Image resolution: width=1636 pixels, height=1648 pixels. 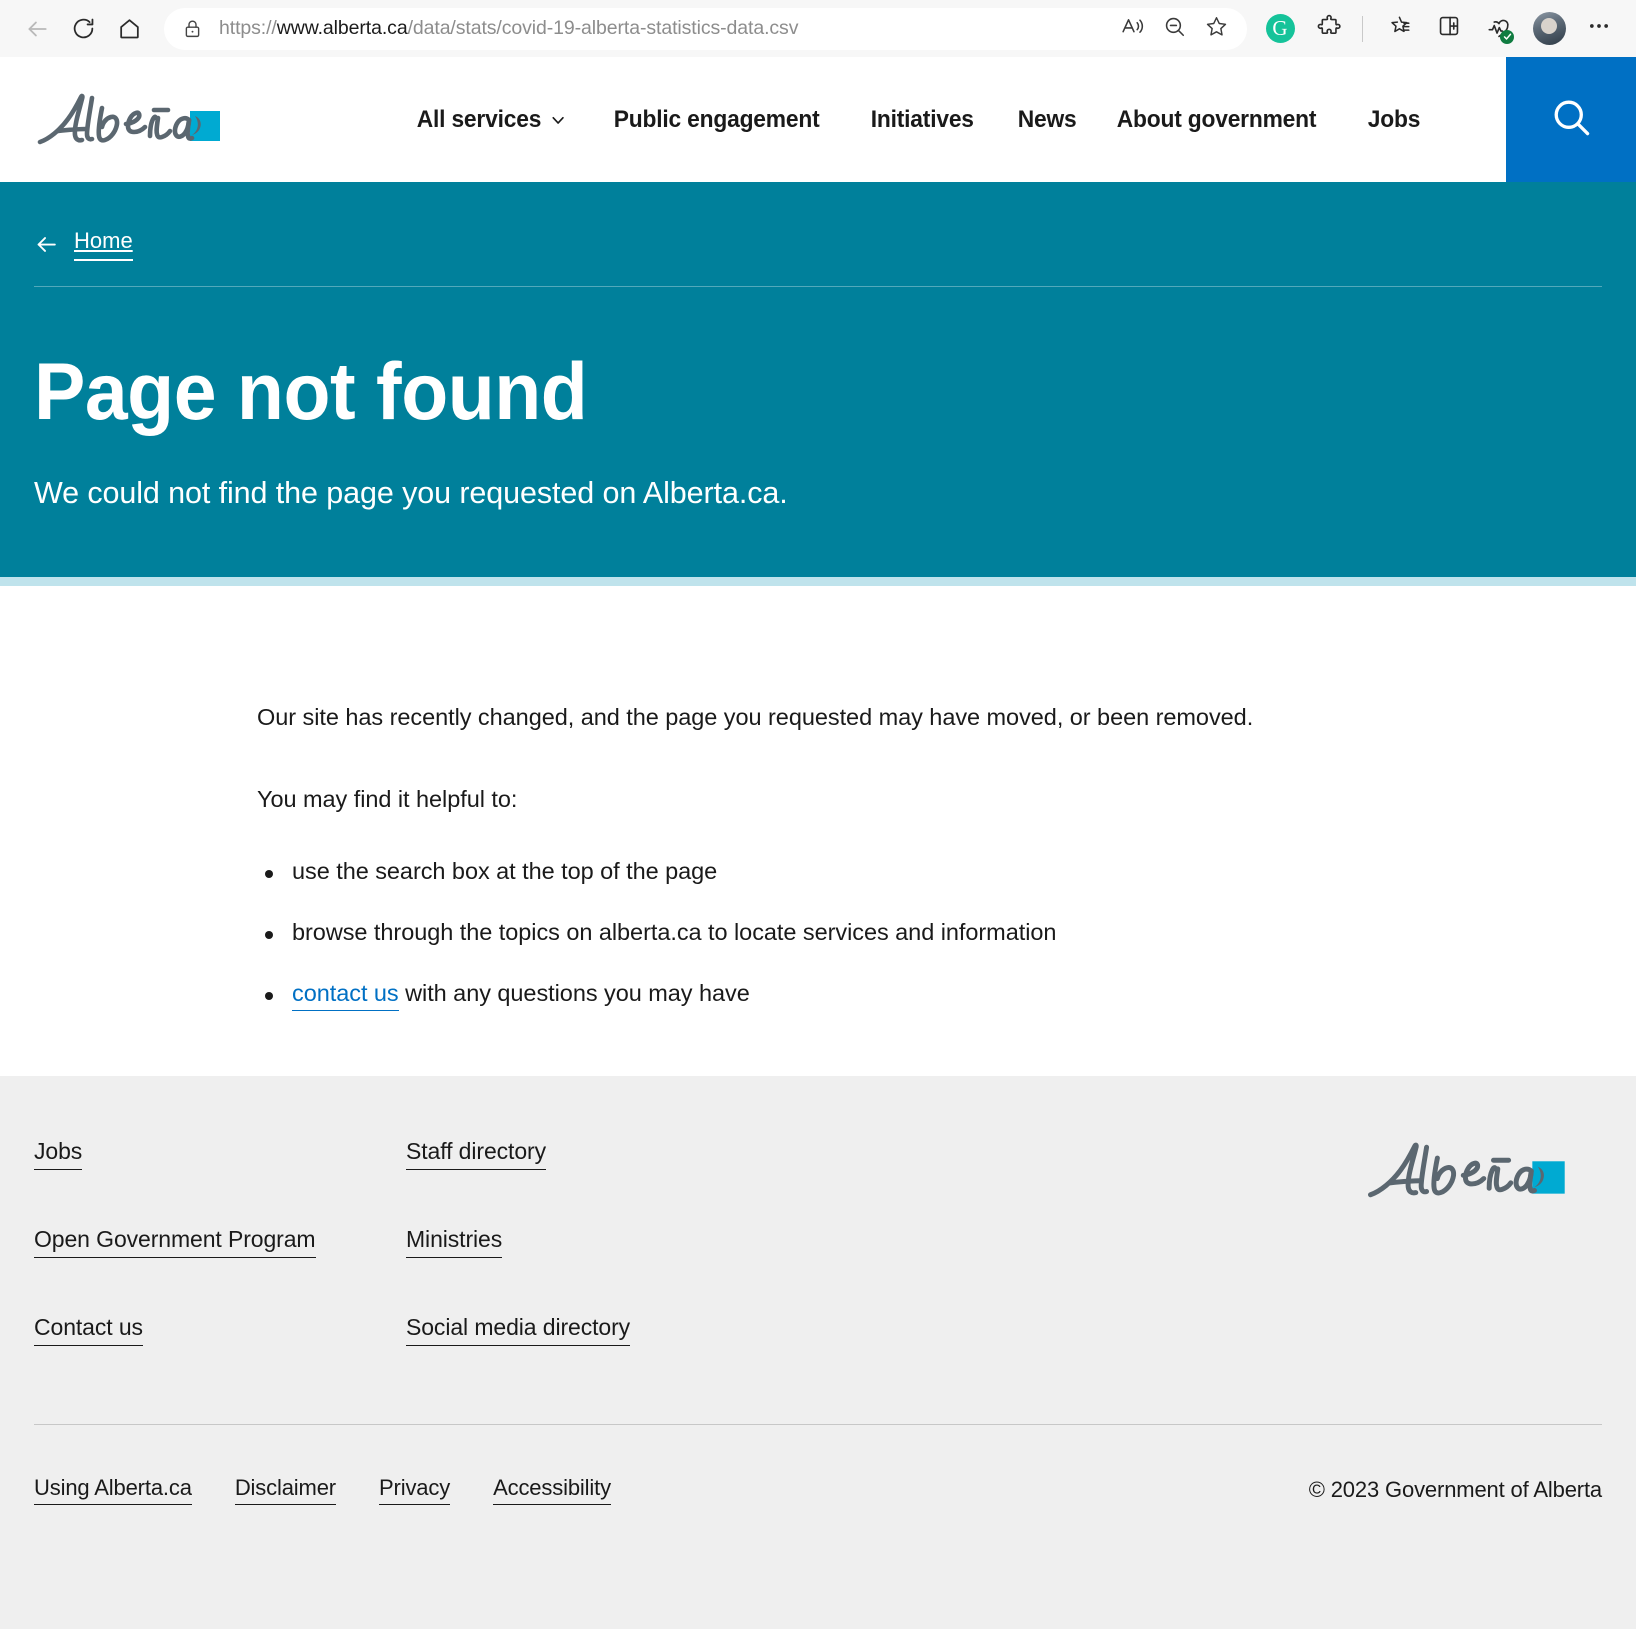 I want to click on profile-button, so click(x=1549, y=29).